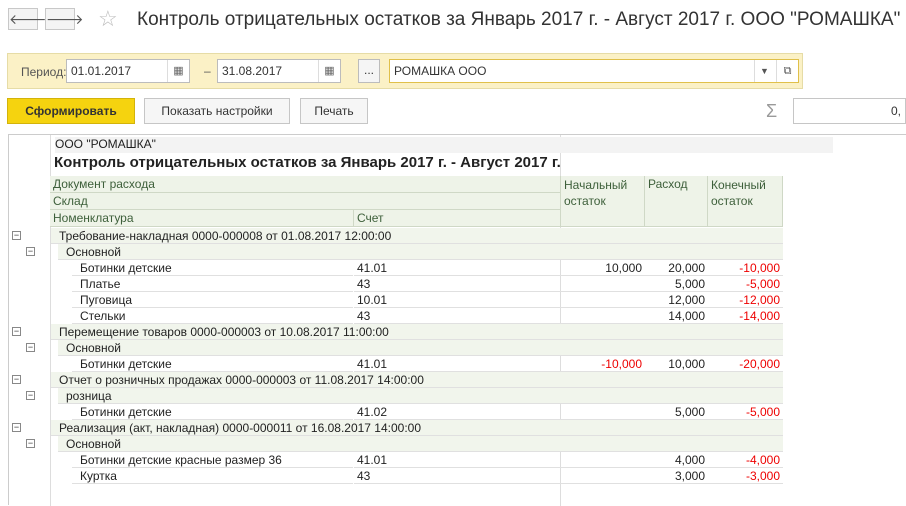  Describe the element at coordinates (212, 460) in the screenshot. I see `row-name: Ботинки детские красные размер 36` at that location.